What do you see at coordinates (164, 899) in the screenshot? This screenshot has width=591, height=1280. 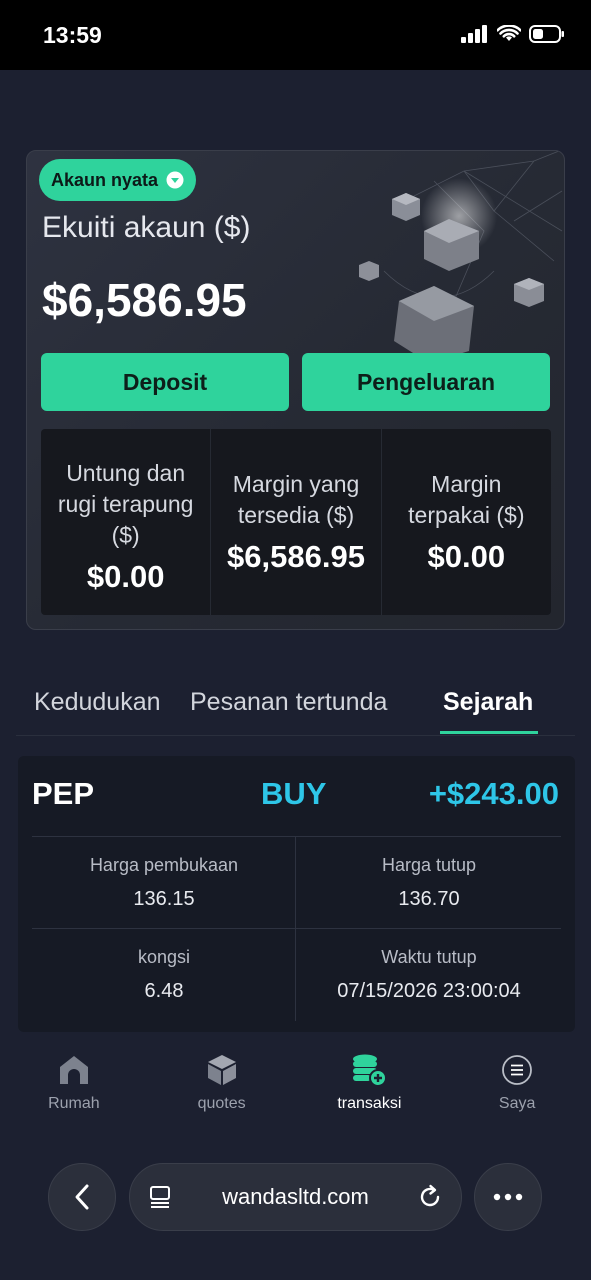 I see `cell-value: 136.15` at bounding box center [164, 899].